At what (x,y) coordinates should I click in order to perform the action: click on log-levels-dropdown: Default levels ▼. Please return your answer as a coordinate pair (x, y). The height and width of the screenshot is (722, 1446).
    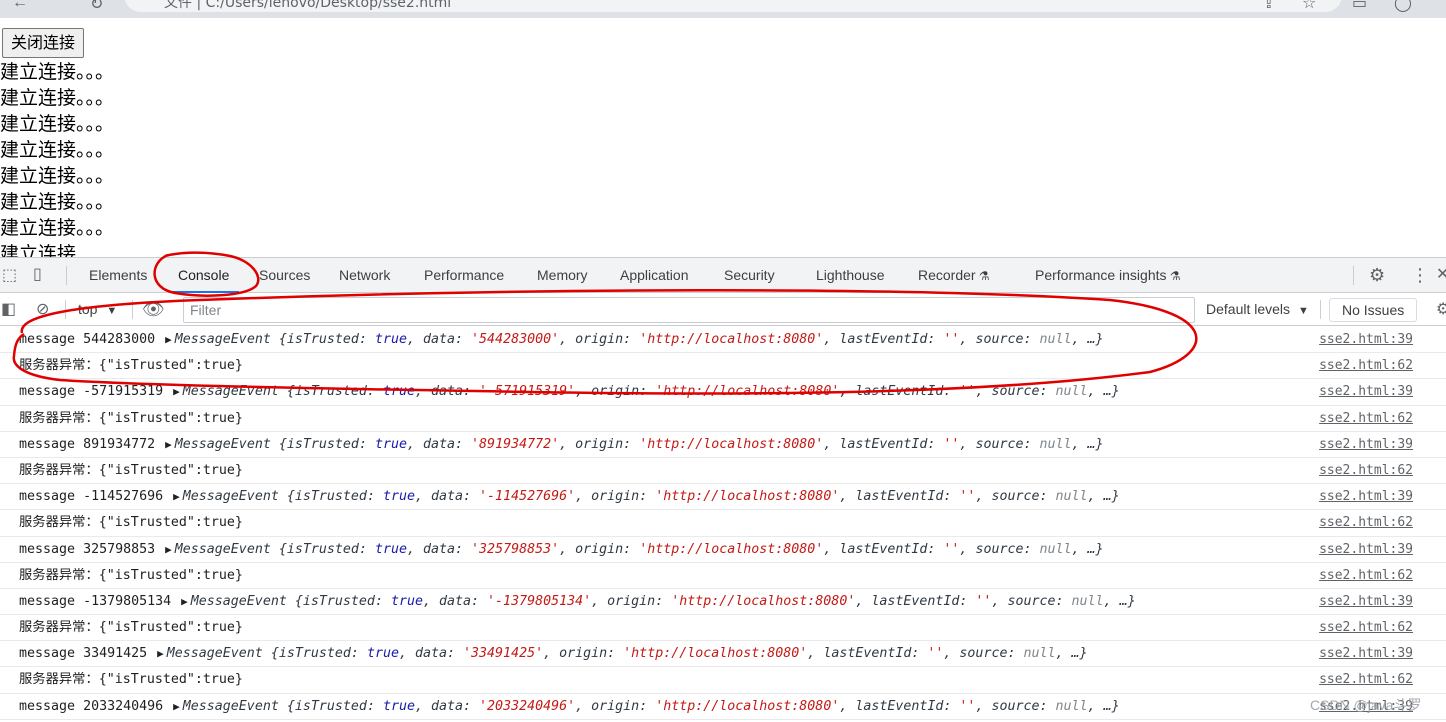
    Looking at the image, I should click on (1257, 309).